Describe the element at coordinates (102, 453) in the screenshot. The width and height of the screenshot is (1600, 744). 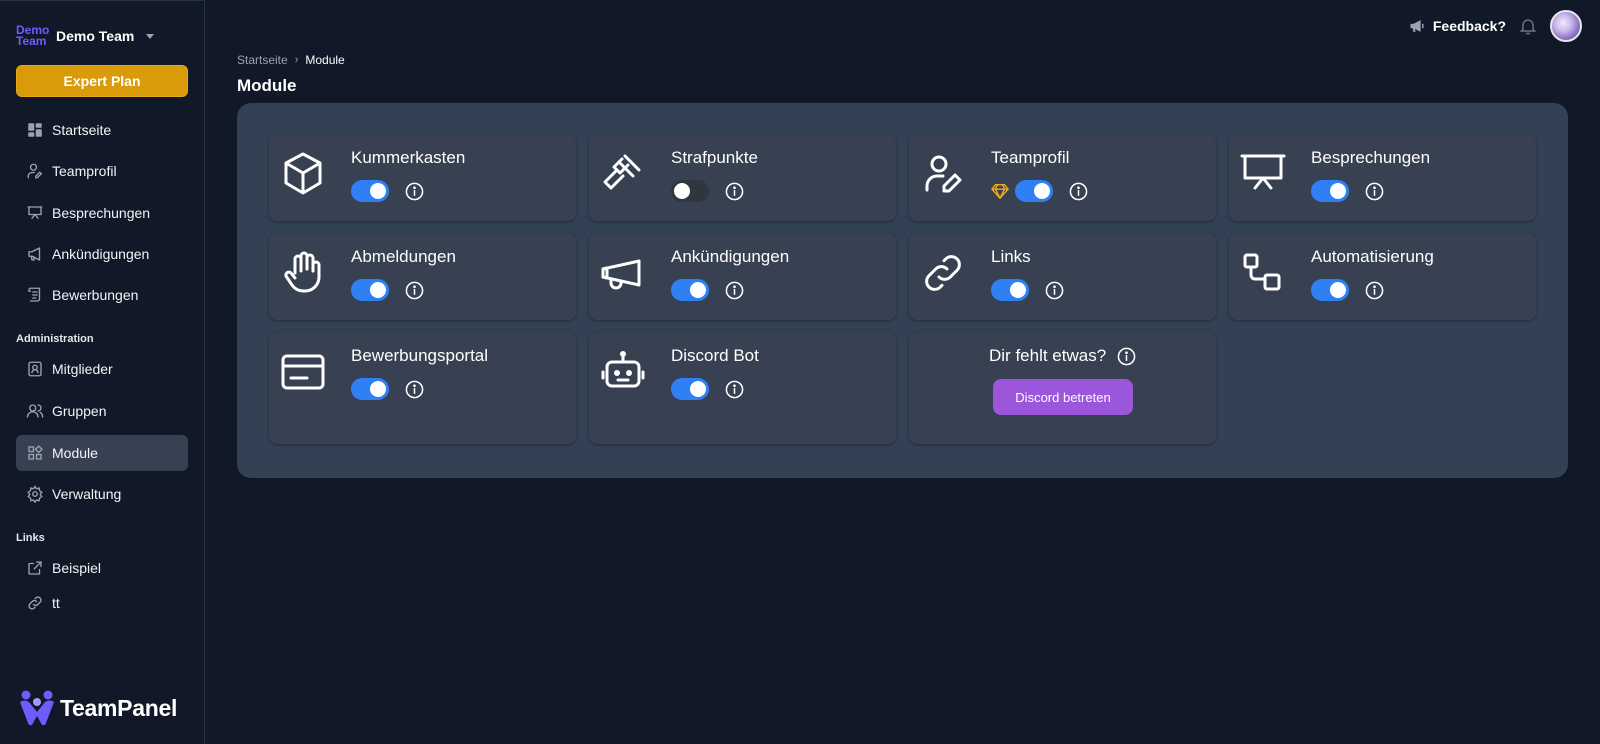
I see `sidebar-item-module: Module` at that location.